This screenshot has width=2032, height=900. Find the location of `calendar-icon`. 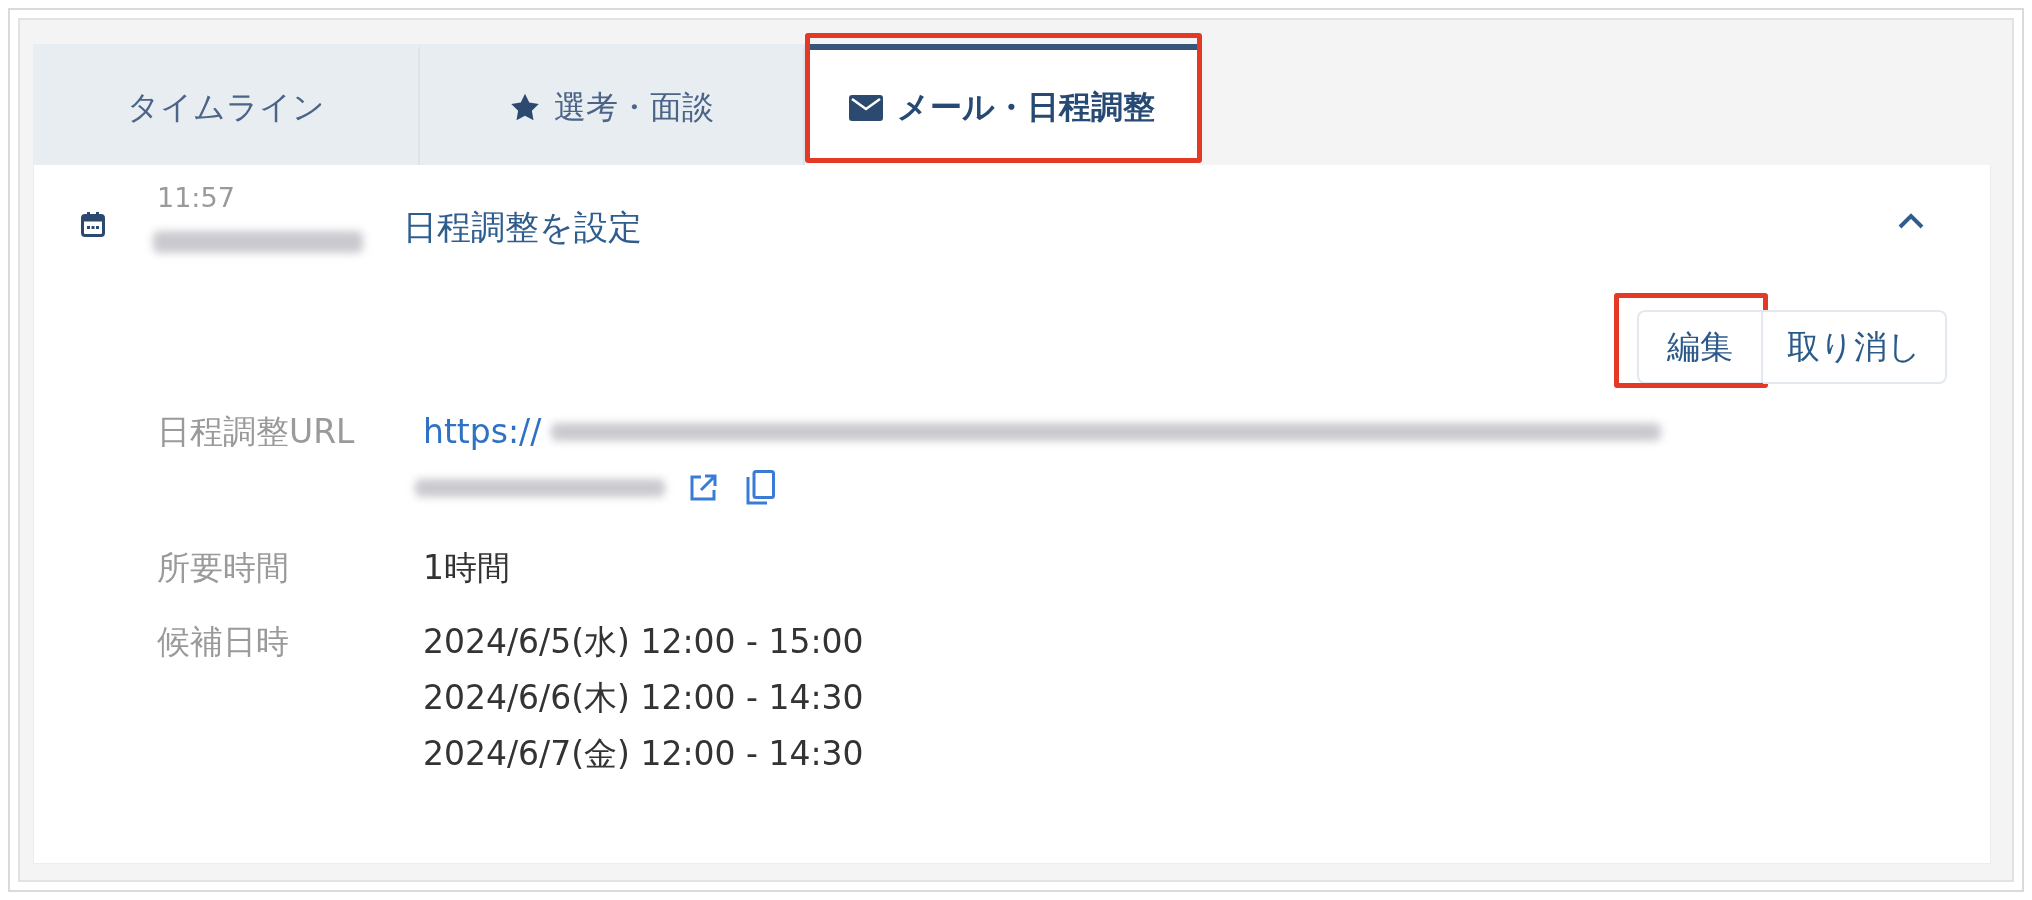

calendar-icon is located at coordinates (93, 224).